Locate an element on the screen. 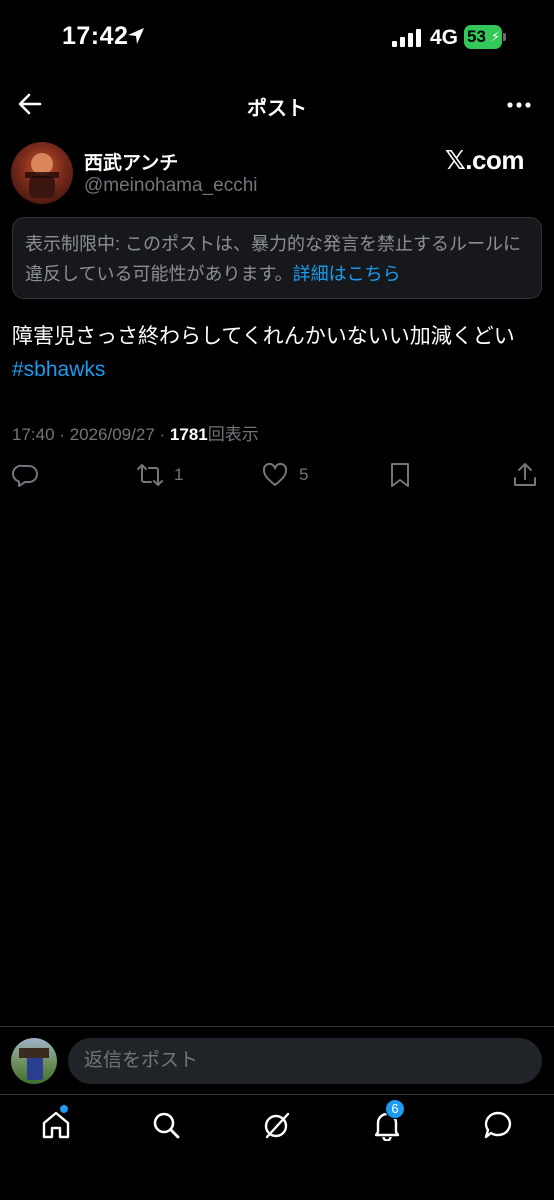 The width and height of the screenshot is (554, 1200). post-meta: 17:40 · 2026/09/27 · 1781回表示 is located at coordinates (135, 432).